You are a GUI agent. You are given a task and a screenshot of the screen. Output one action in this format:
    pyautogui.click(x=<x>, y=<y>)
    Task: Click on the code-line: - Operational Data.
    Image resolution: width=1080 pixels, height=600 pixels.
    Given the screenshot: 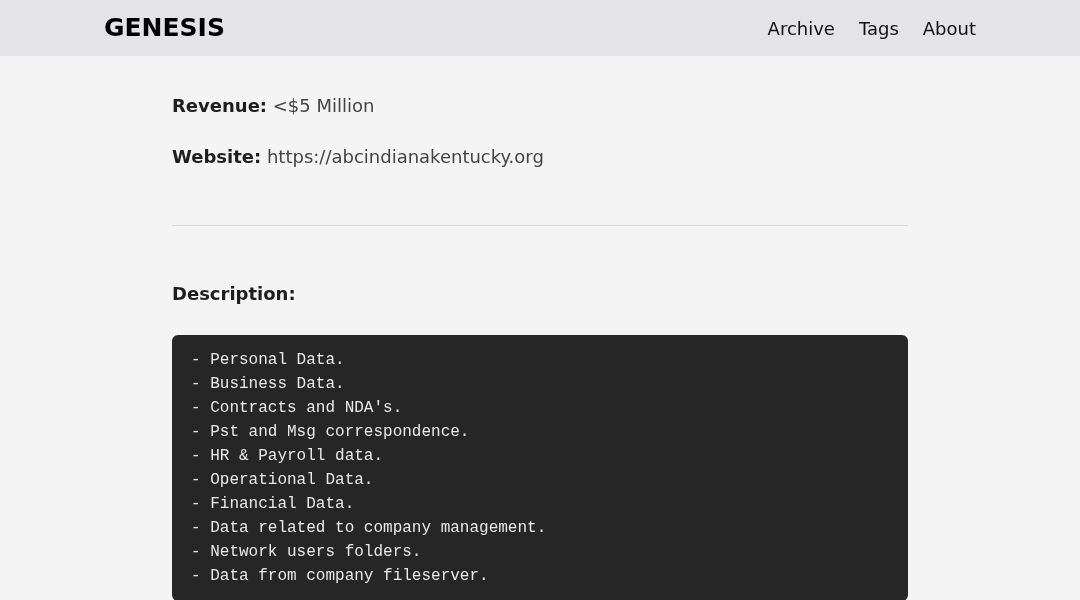 What is the action you would take?
    pyautogui.click(x=282, y=480)
    